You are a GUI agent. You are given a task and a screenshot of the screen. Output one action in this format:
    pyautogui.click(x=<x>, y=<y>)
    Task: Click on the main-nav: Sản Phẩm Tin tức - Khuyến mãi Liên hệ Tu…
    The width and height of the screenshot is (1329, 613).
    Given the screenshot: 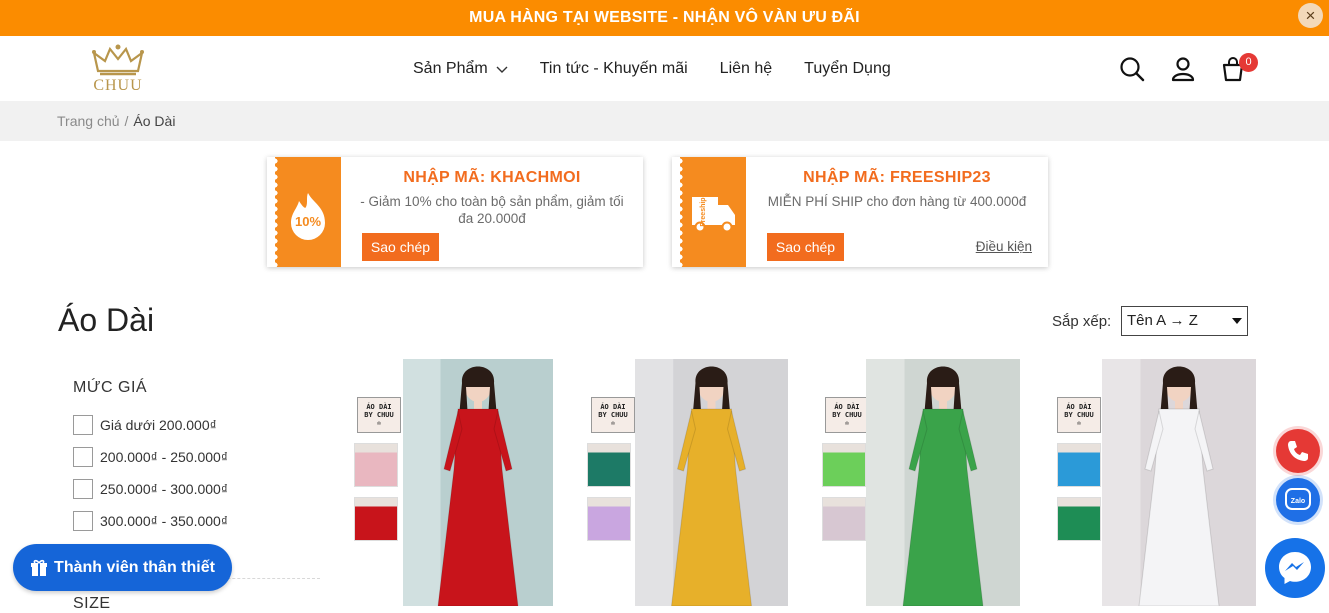 What is the action you would take?
    pyautogui.click(x=668, y=68)
    